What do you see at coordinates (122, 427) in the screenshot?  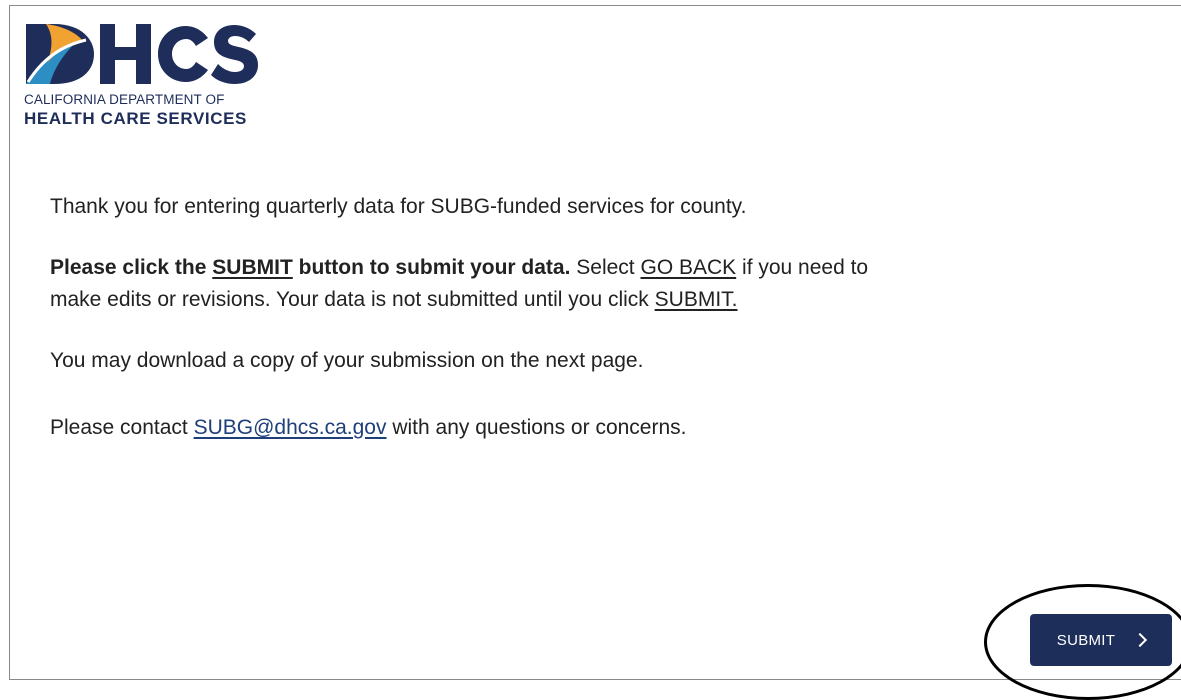 I see `contact-prefix: Please contact` at bounding box center [122, 427].